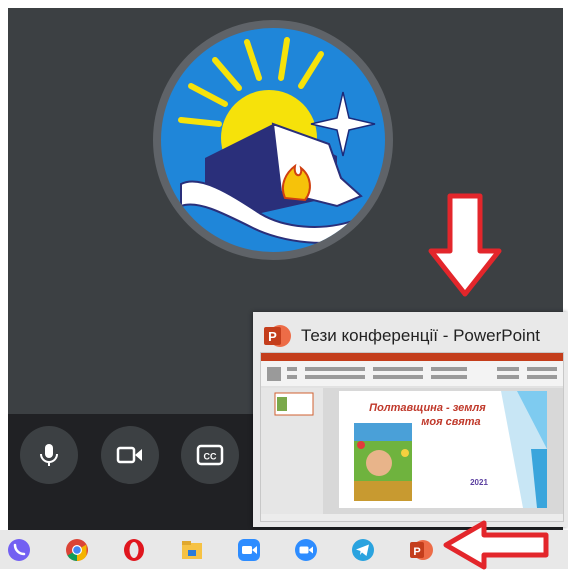 The image size is (568, 570). Describe the element at coordinates (421, 335) in the screenshot. I see `preview-window-title: Тези конференції - PowerPoint` at that location.